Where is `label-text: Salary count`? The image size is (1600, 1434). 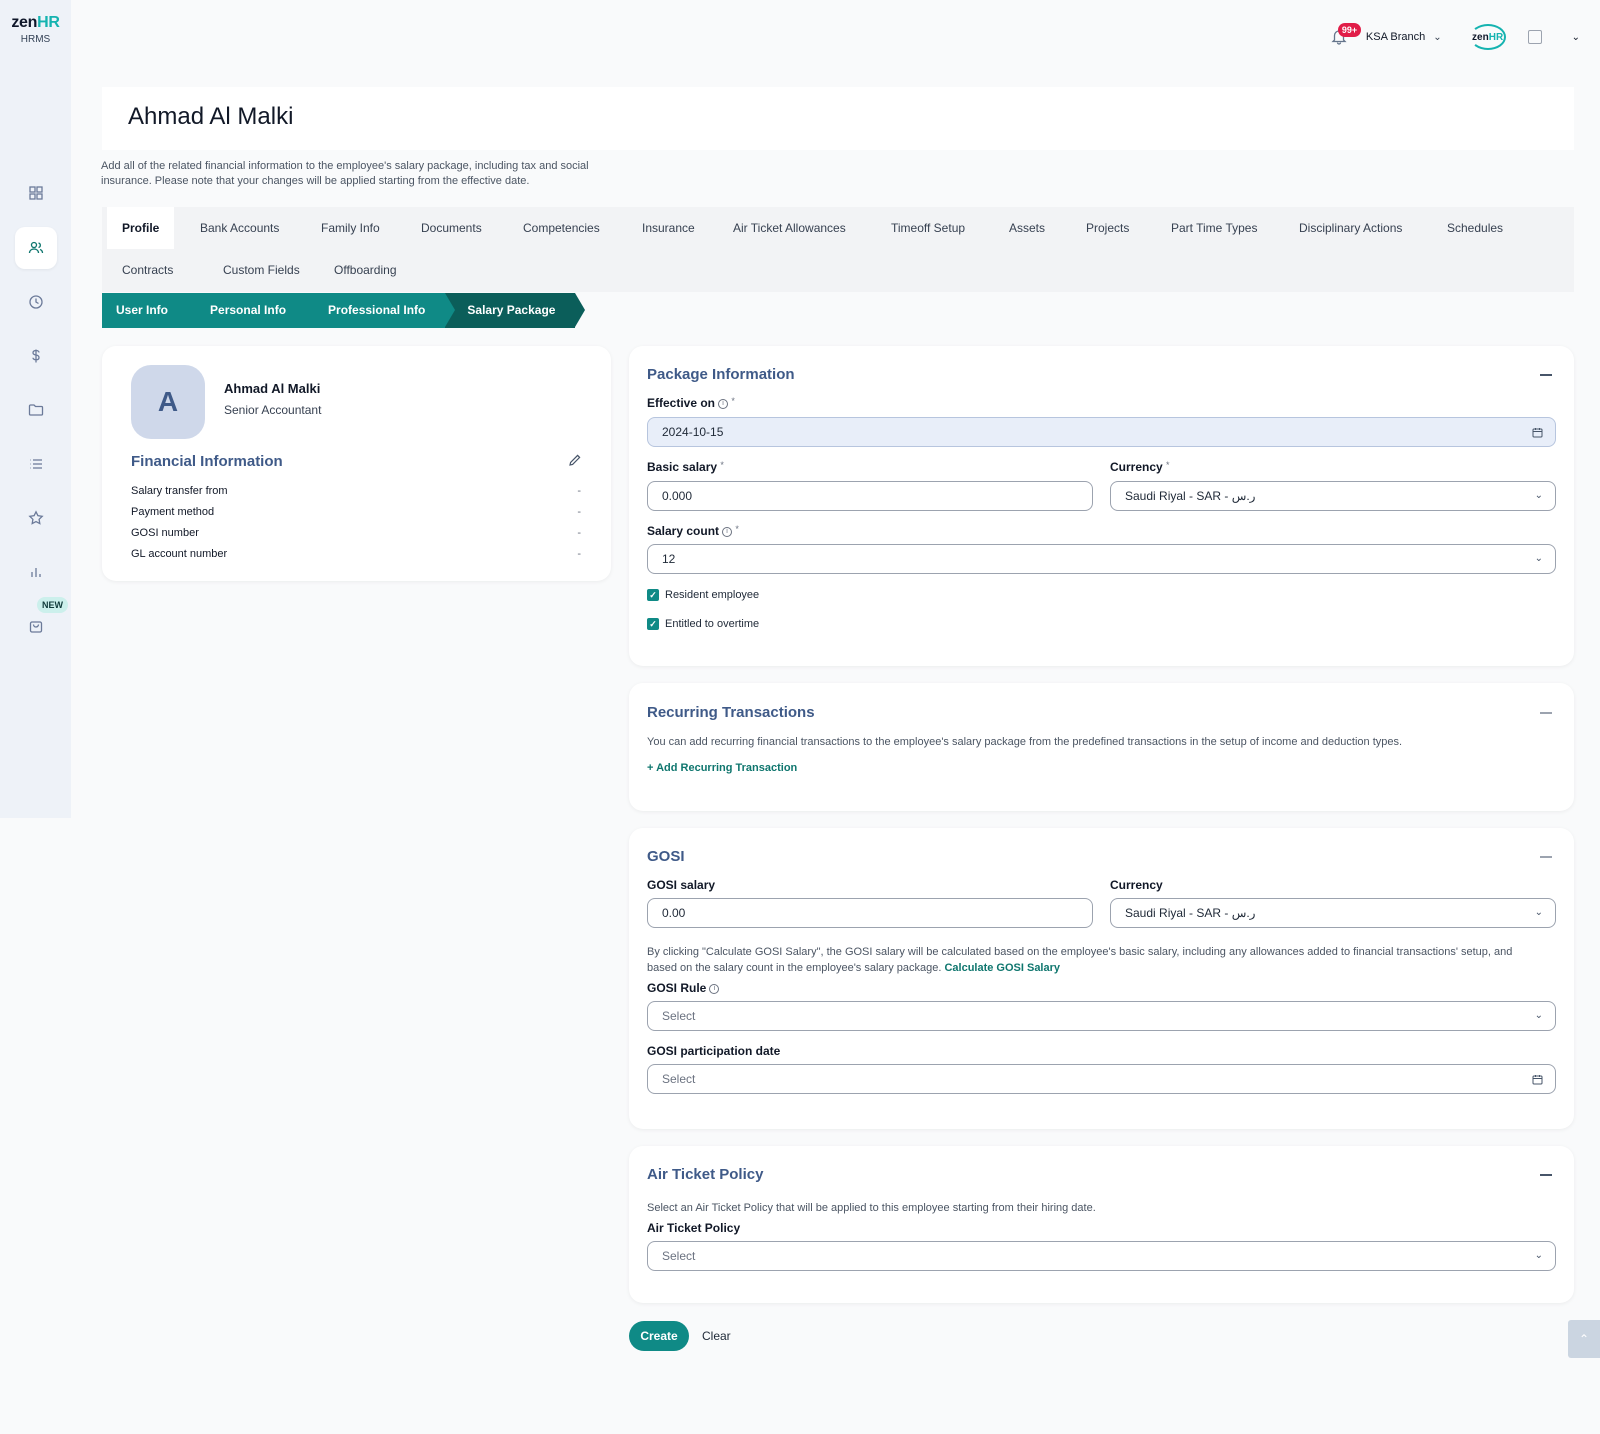 label-text: Salary count is located at coordinates (683, 531).